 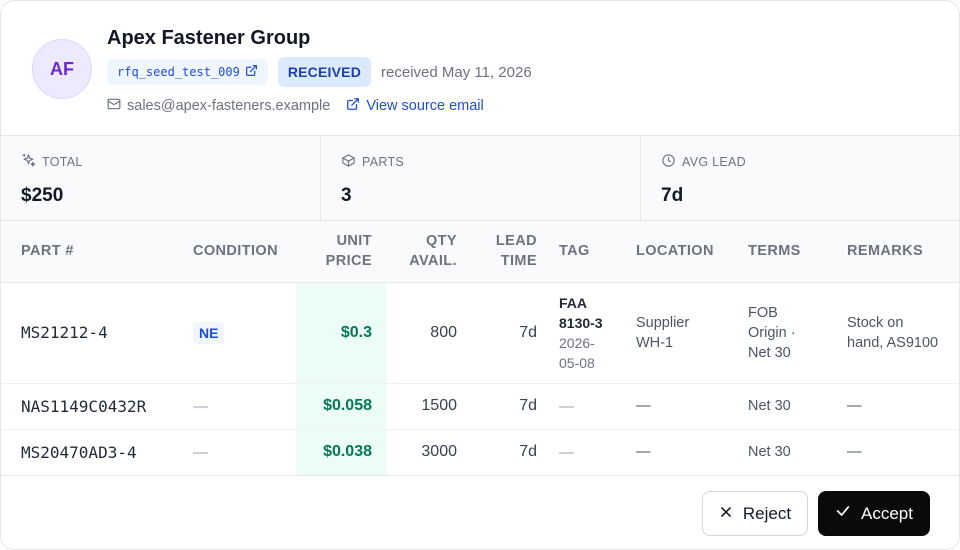 I want to click on cell-qty: 1500, so click(x=428, y=406).